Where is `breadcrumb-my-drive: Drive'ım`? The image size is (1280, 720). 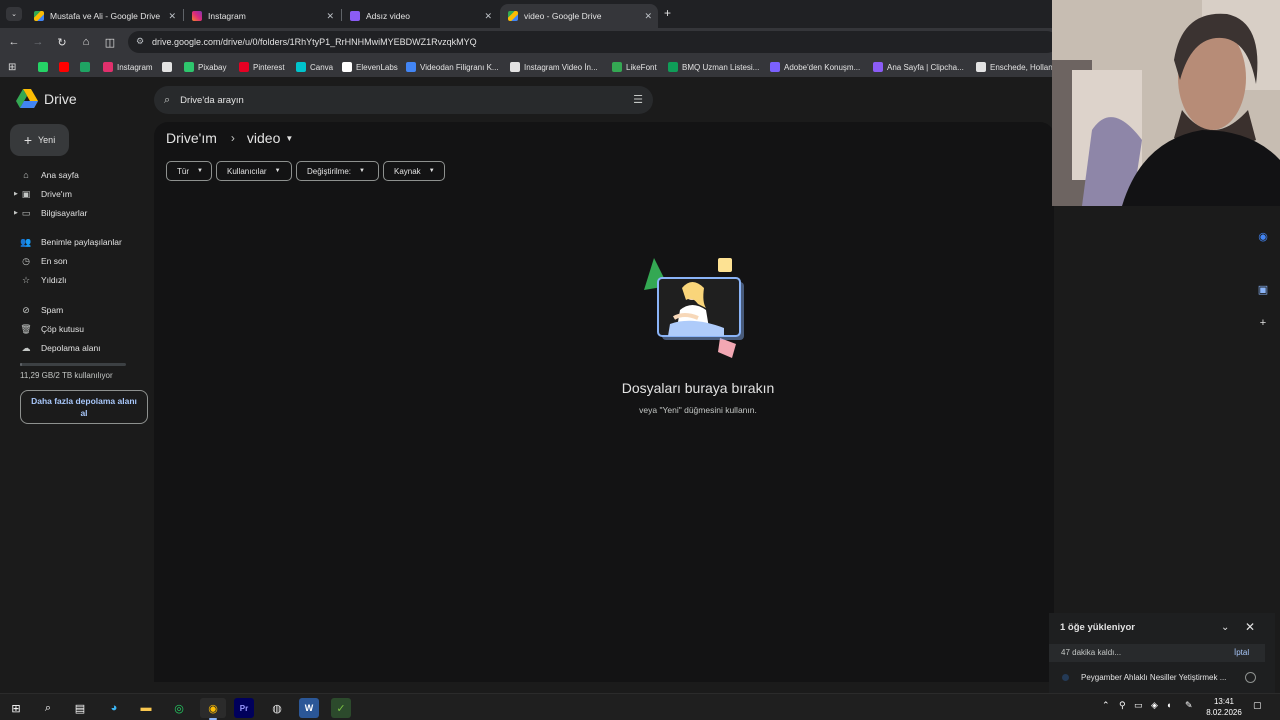 breadcrumb-my-drive: Drive'ım is located at coordinates (191, 138).